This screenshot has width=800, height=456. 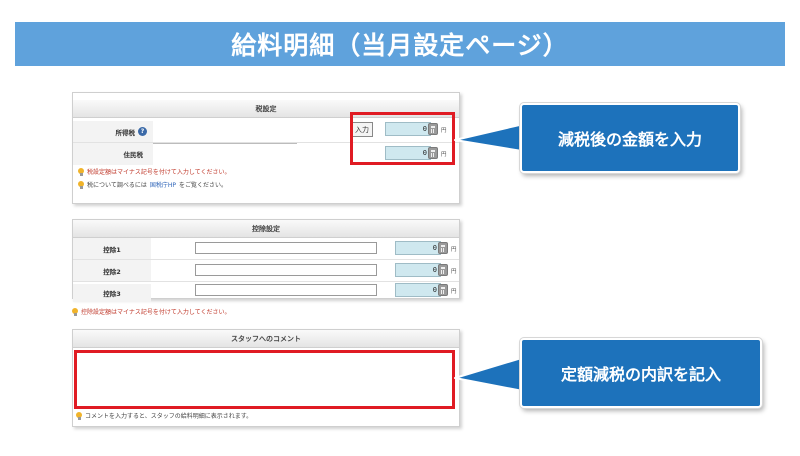 I want to click on tax-amount-callout-text: 減税後の金額を入力, so click(x=629, y=139).